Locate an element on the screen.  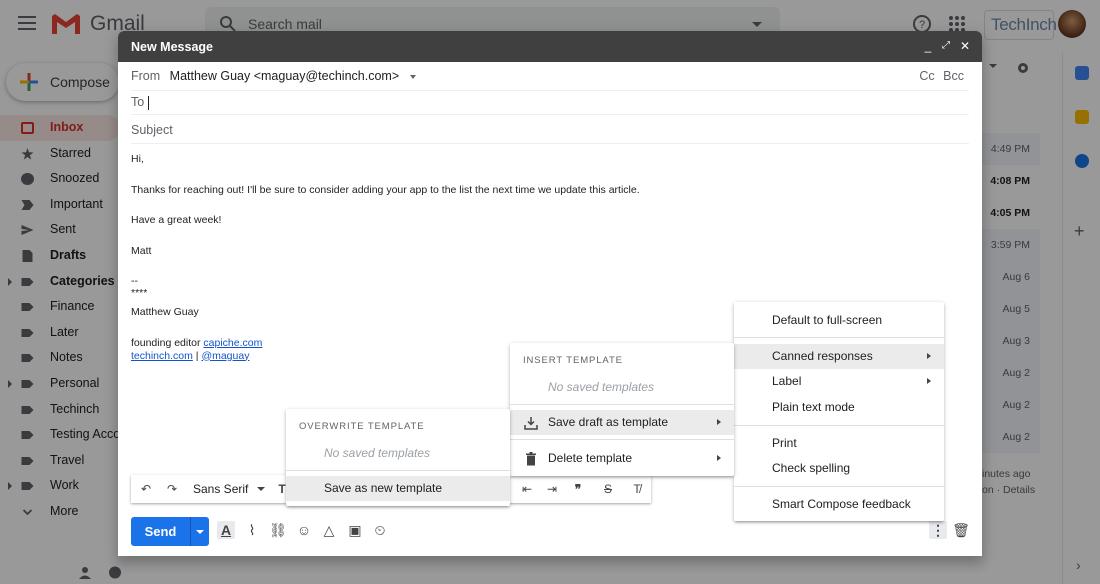
menu-item-smart-compose-feedback: Smart Compose feedback is located at coordinates (839, 504).